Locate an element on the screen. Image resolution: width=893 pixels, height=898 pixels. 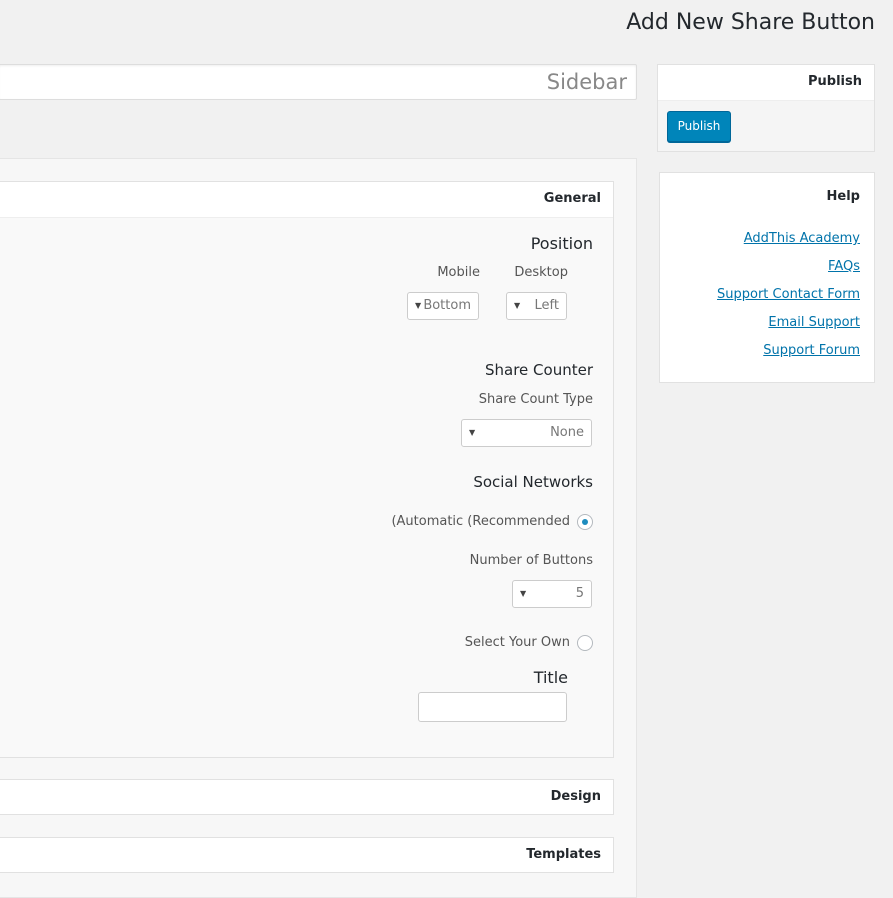
share-count-type-select: ▼ None is located at coordinates (526, 433).